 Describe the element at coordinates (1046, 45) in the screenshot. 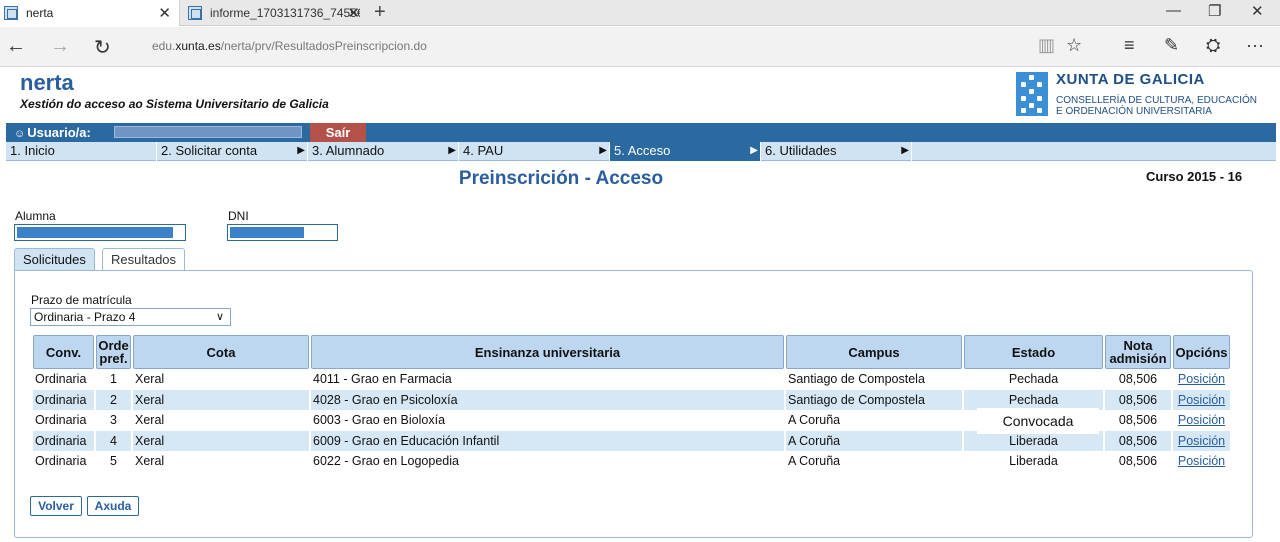

I see `reading-view-icon: ▥` at that location.